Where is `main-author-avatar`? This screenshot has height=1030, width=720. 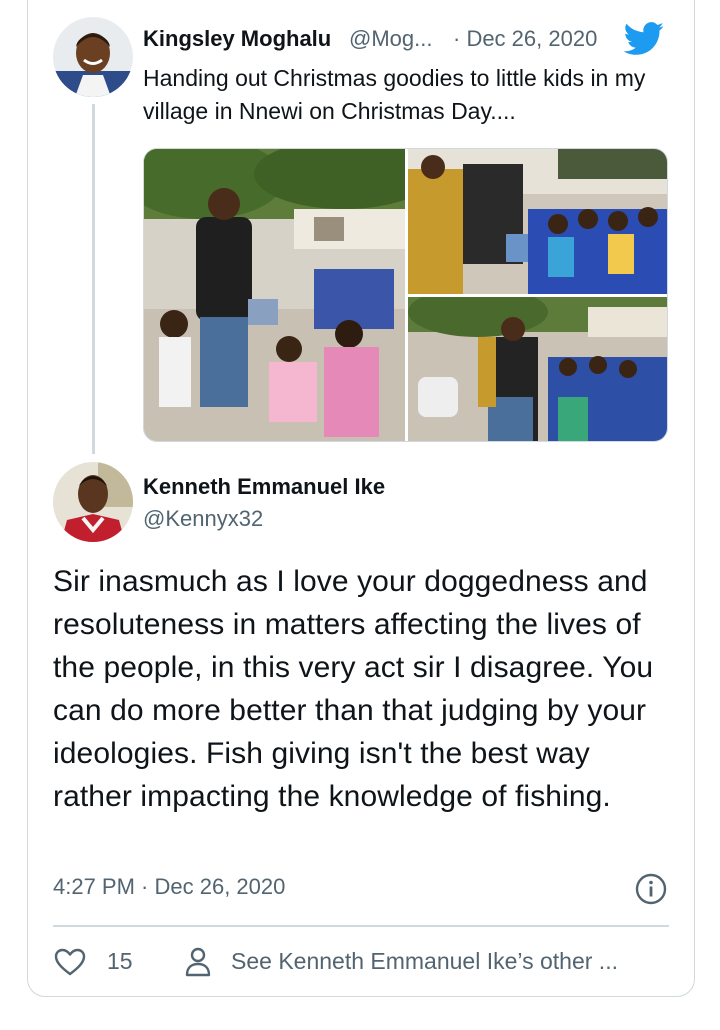 main-author-avatar is located at coordinates (93, 502).